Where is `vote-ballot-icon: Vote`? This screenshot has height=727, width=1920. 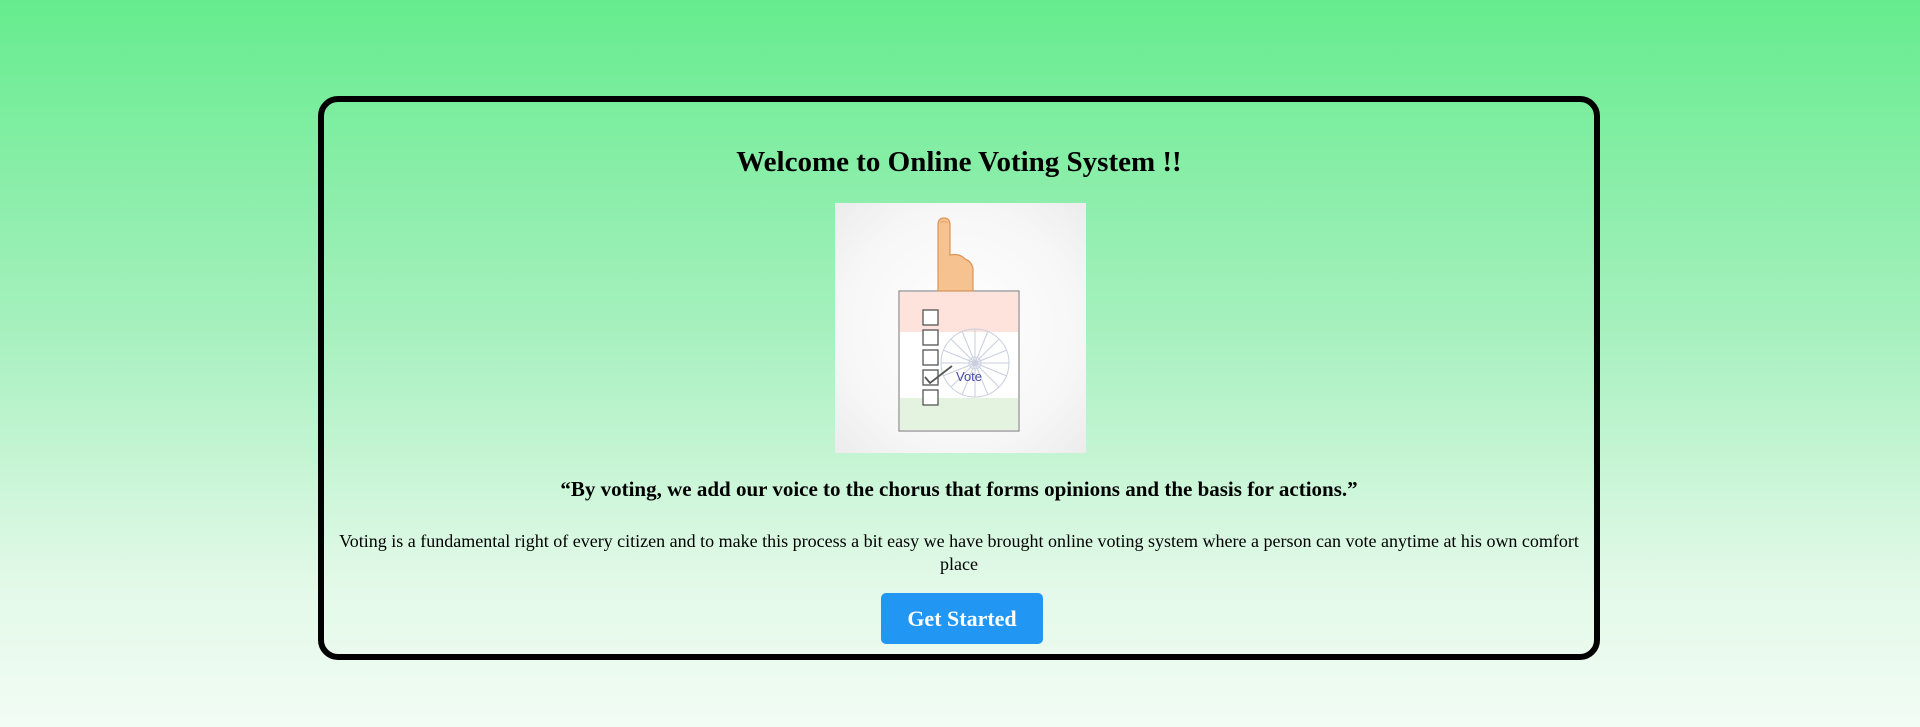
vote-ballot-icon: Vote is located at coordinates (960, 328).